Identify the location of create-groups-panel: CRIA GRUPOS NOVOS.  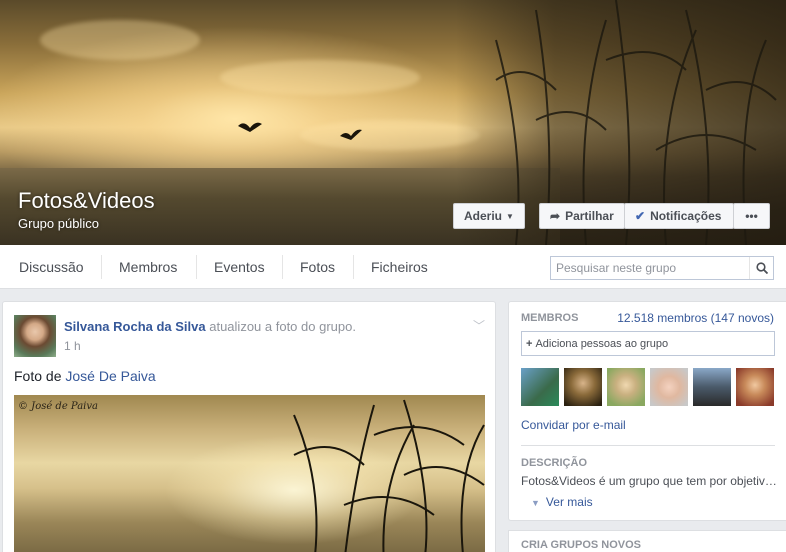
(647, 541).